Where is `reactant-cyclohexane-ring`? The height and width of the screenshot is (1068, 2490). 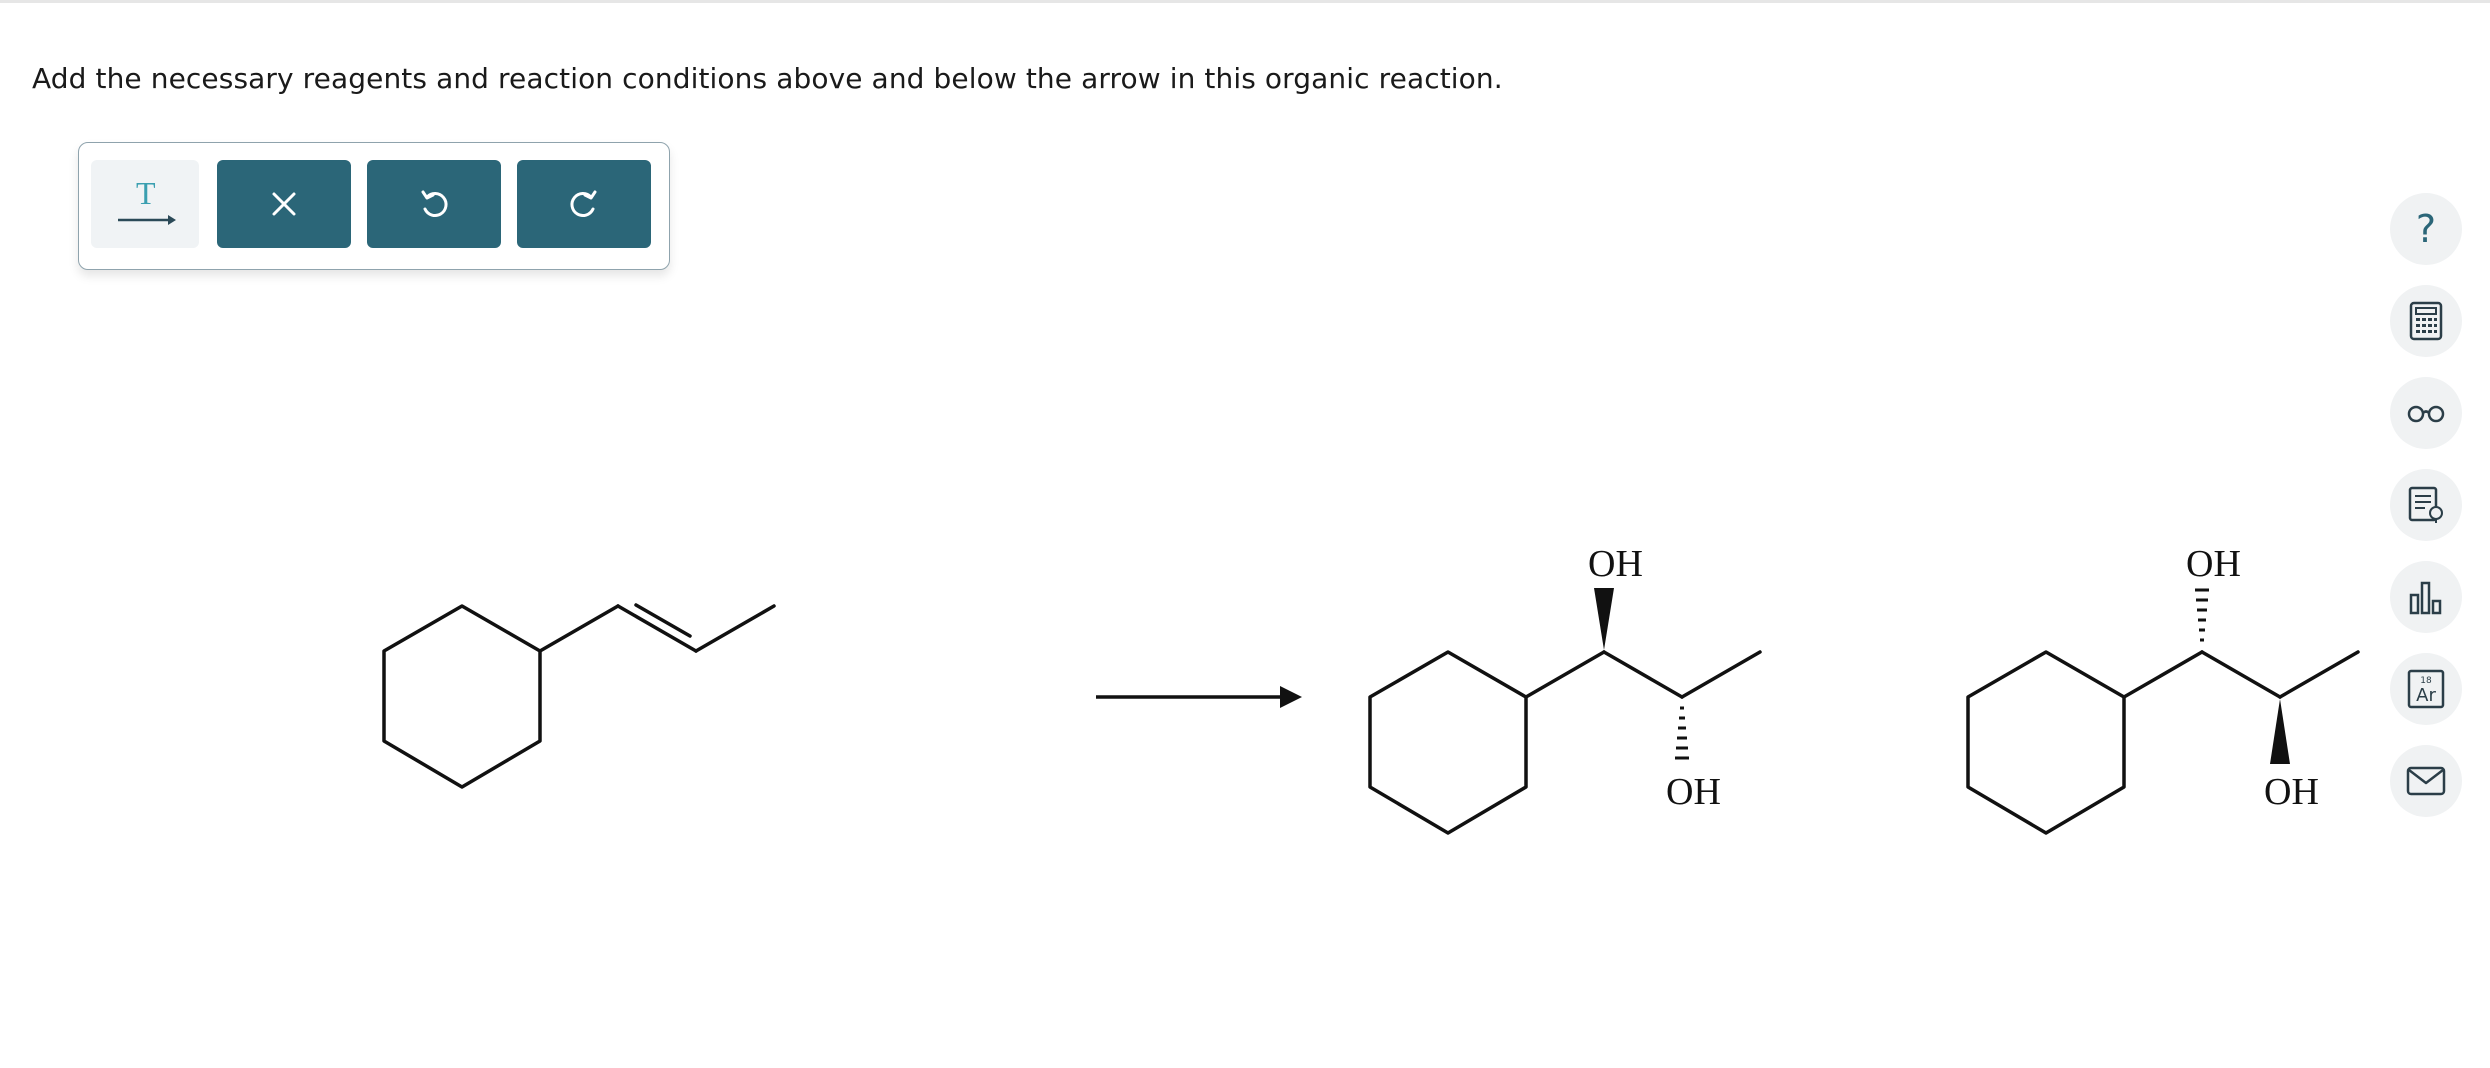
reactant-cyclohexane-ring is located at coordinates (462, 696).